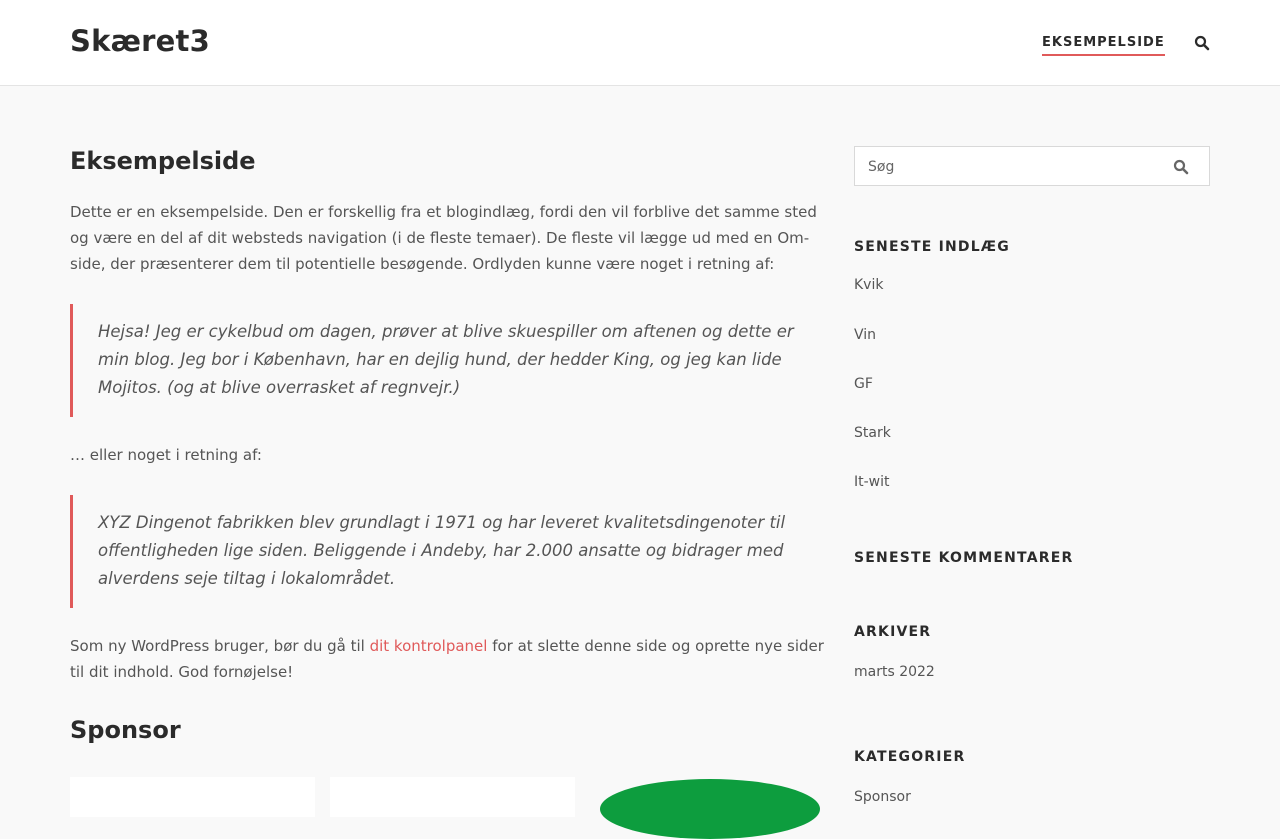  I want to click on search-input, so click(1013, 167).